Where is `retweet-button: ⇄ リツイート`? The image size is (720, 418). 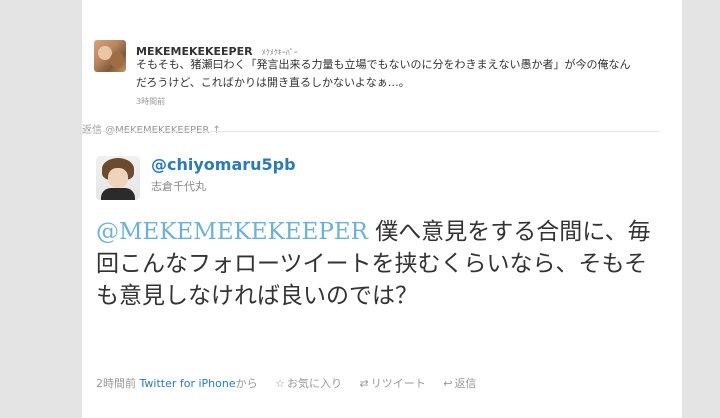
retweet-button: ⇄ リツイート is located at coordinates (393, 383).